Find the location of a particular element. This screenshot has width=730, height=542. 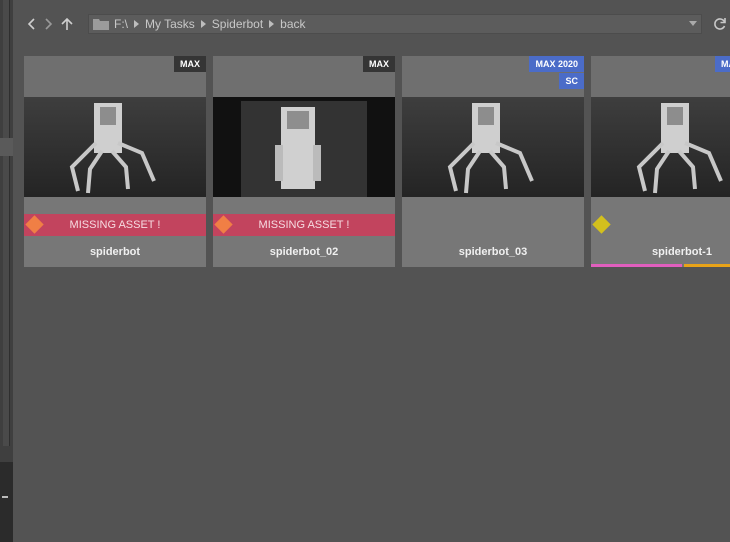

arrow-up-icon is located at coordinates (67, 23).